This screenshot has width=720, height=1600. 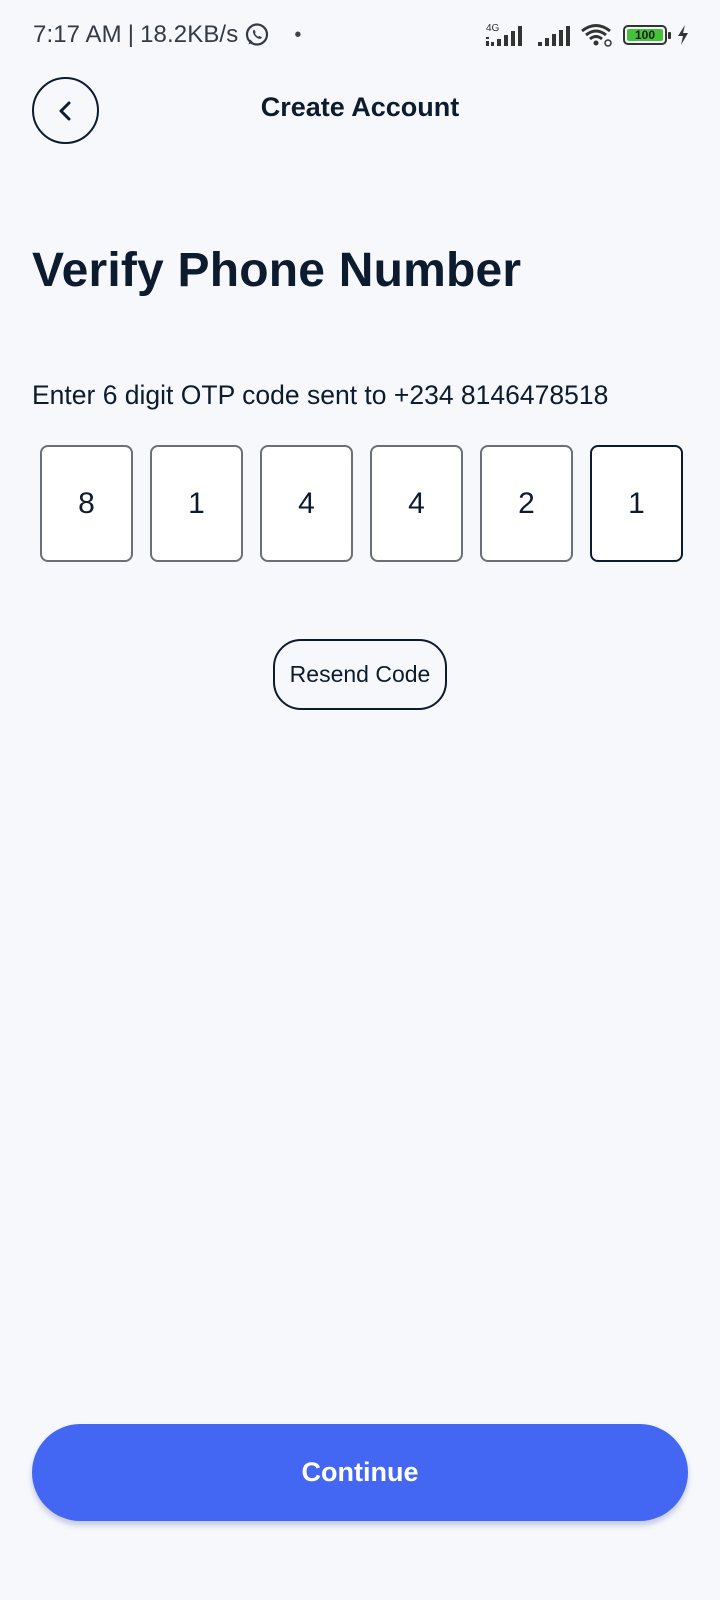 I want to click on status-network-speed: 18.2KB/s, so click(x=189, y=34).